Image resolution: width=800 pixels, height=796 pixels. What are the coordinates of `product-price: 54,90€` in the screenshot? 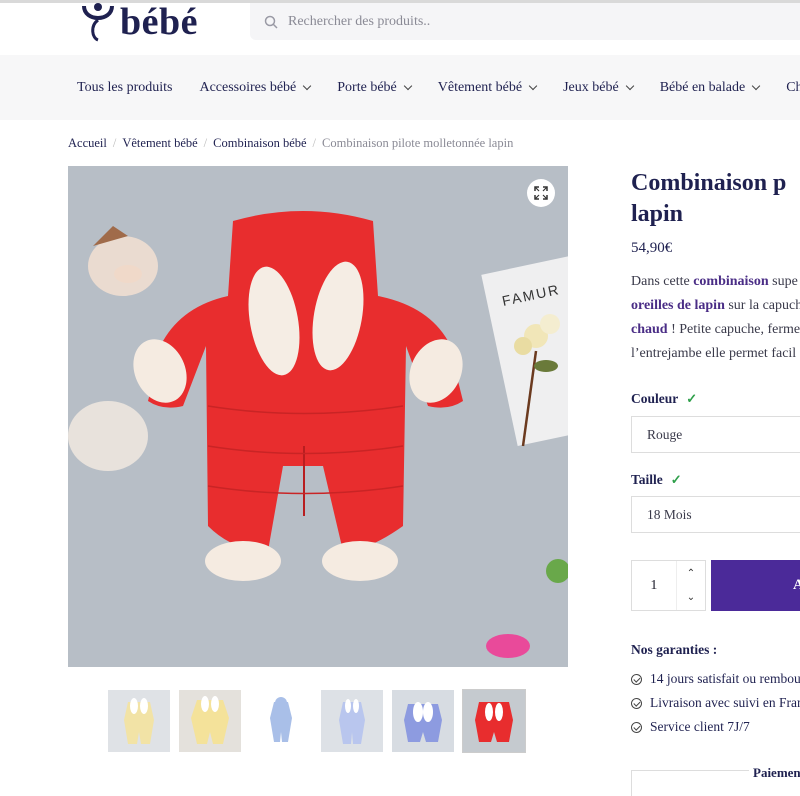 It's located at (652, 248).